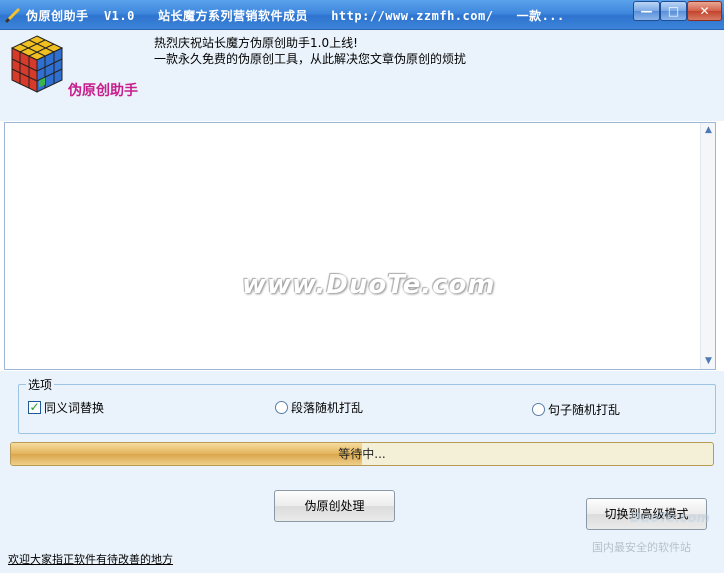  Describe the element at coordinates (369, 285) in the screenshot. I see `duote-watermark: www.DuoTe.com` at that location.